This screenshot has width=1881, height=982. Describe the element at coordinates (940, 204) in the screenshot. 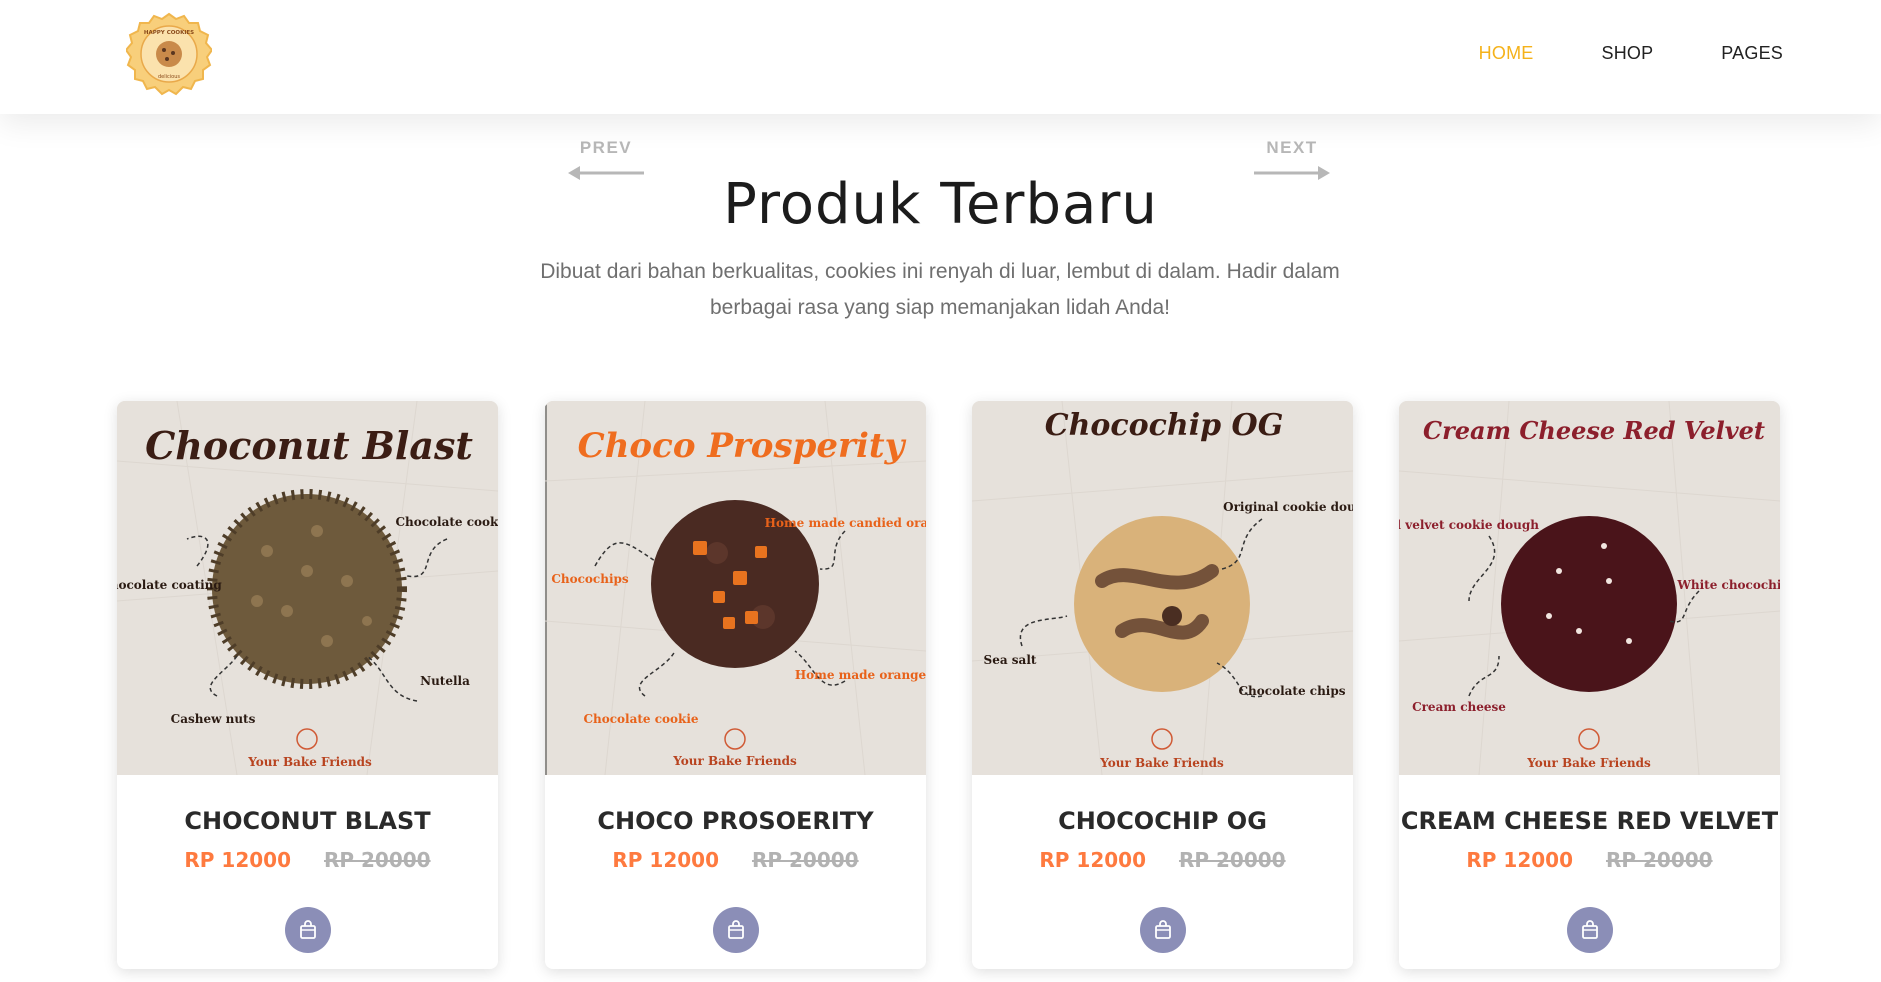

I see `section-title: Produk Terbaru` at that location.